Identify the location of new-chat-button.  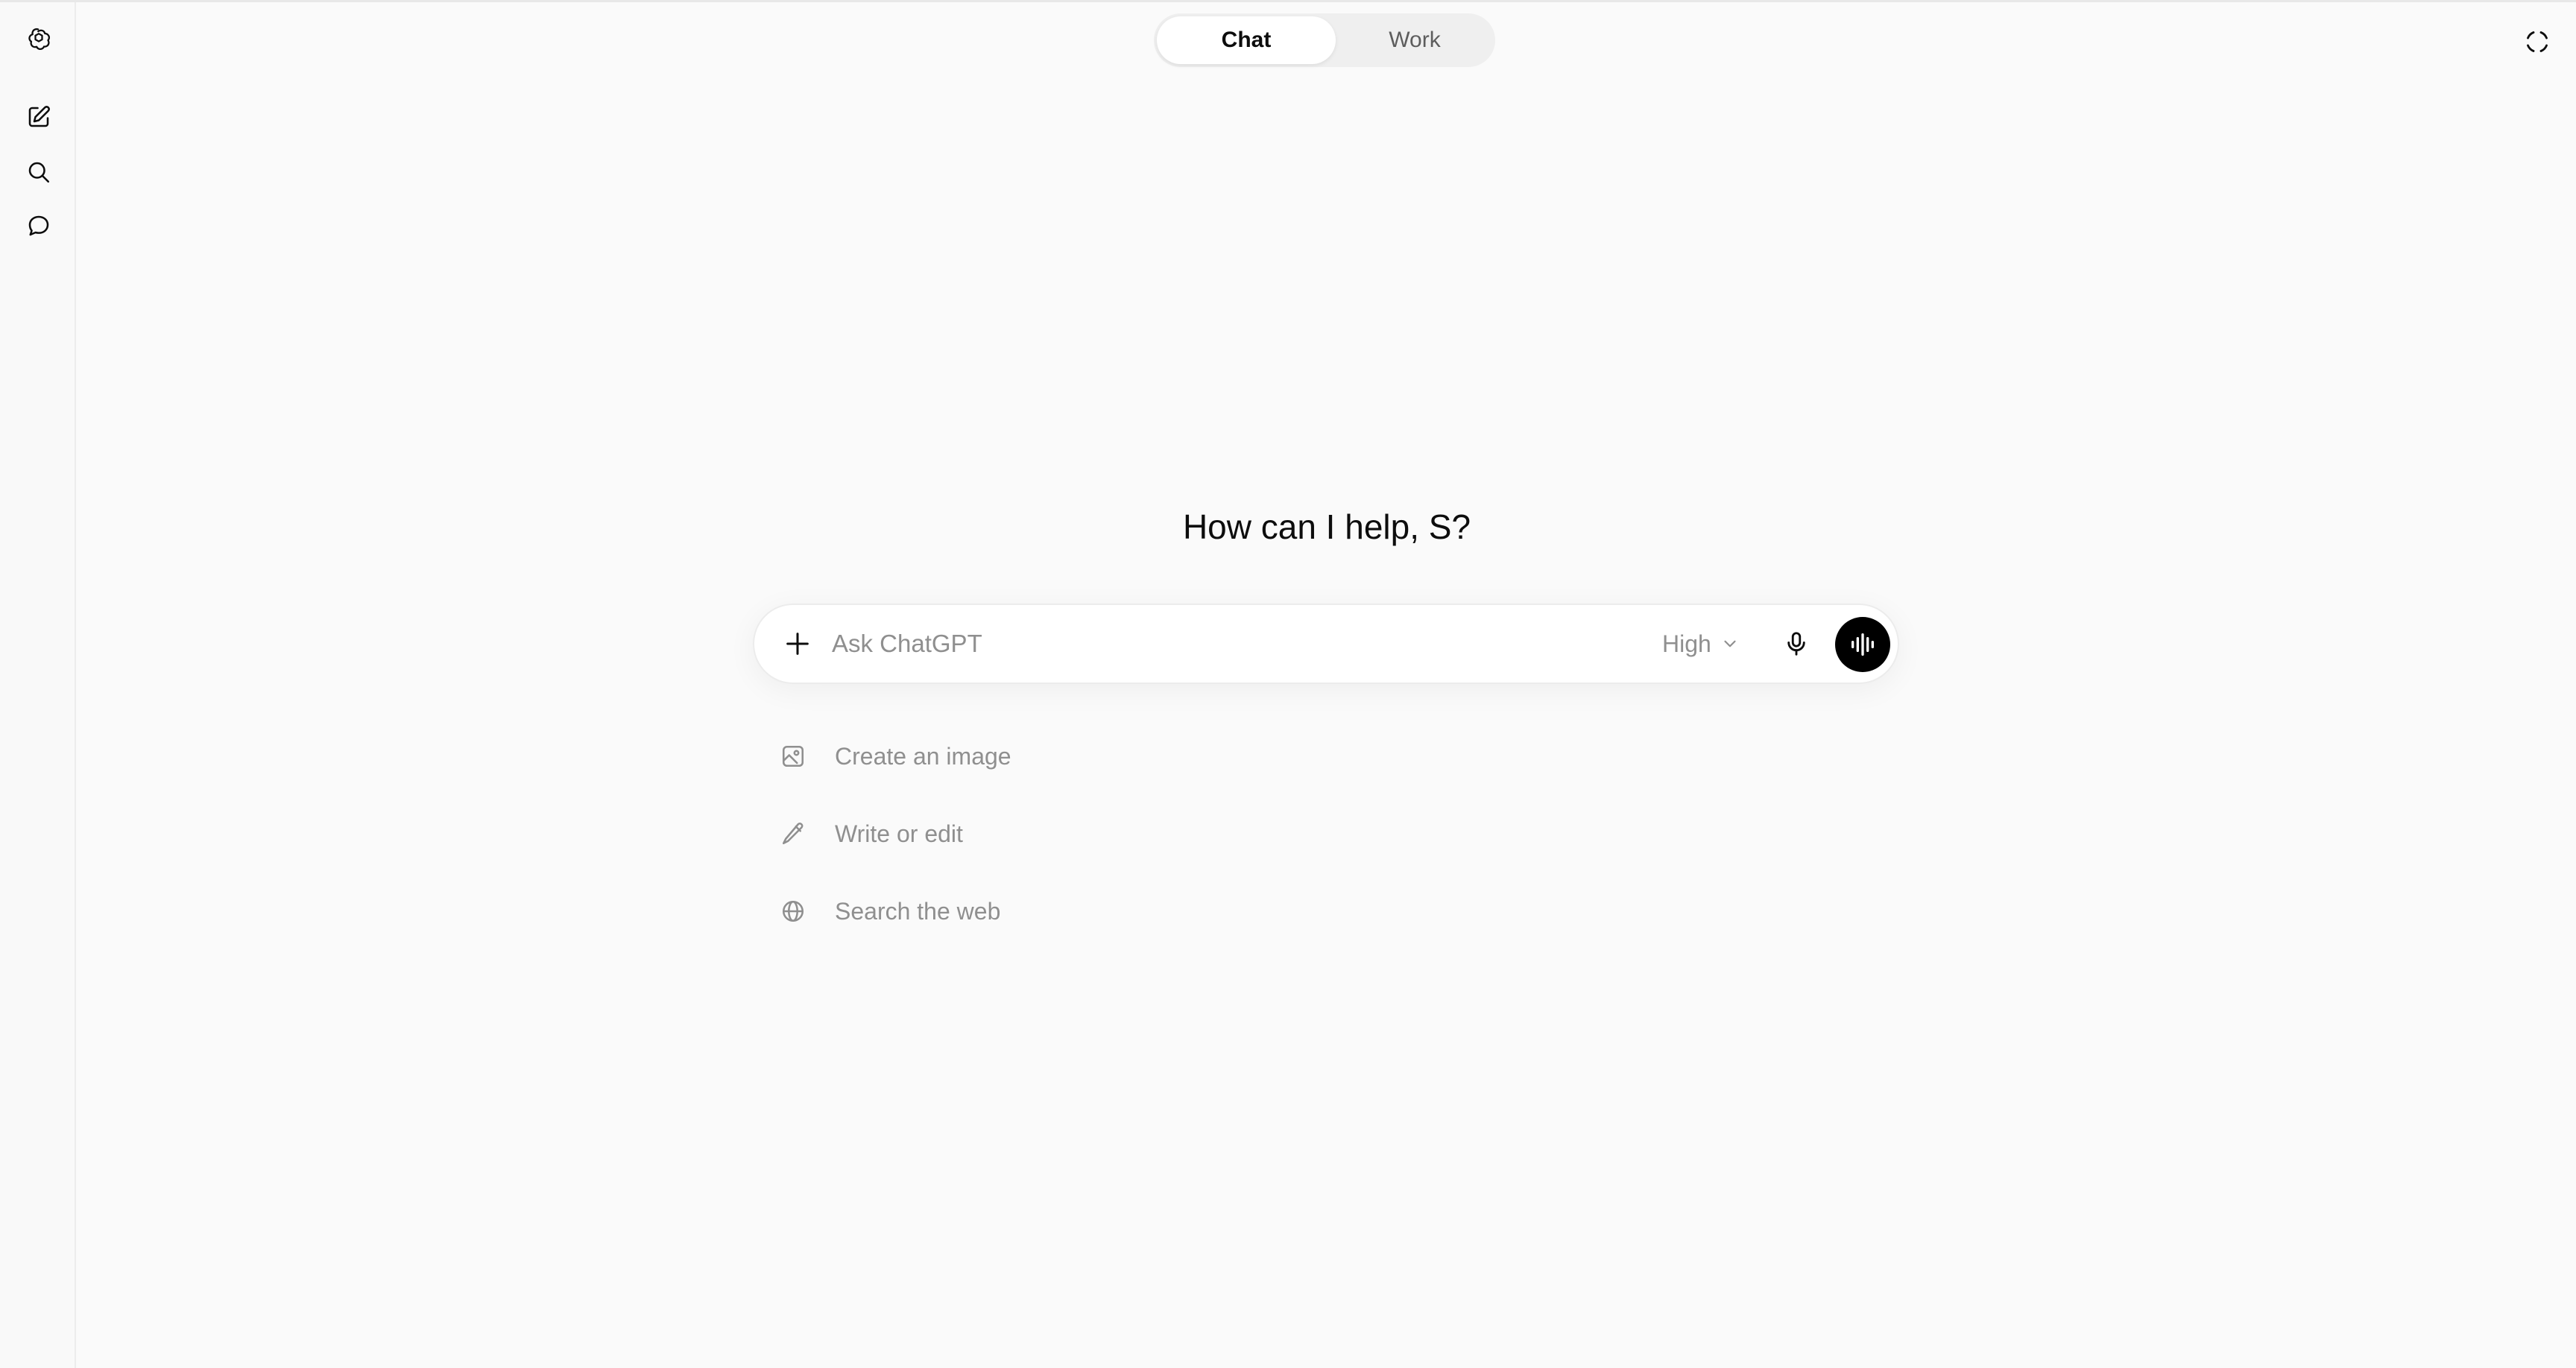
(38, 117).